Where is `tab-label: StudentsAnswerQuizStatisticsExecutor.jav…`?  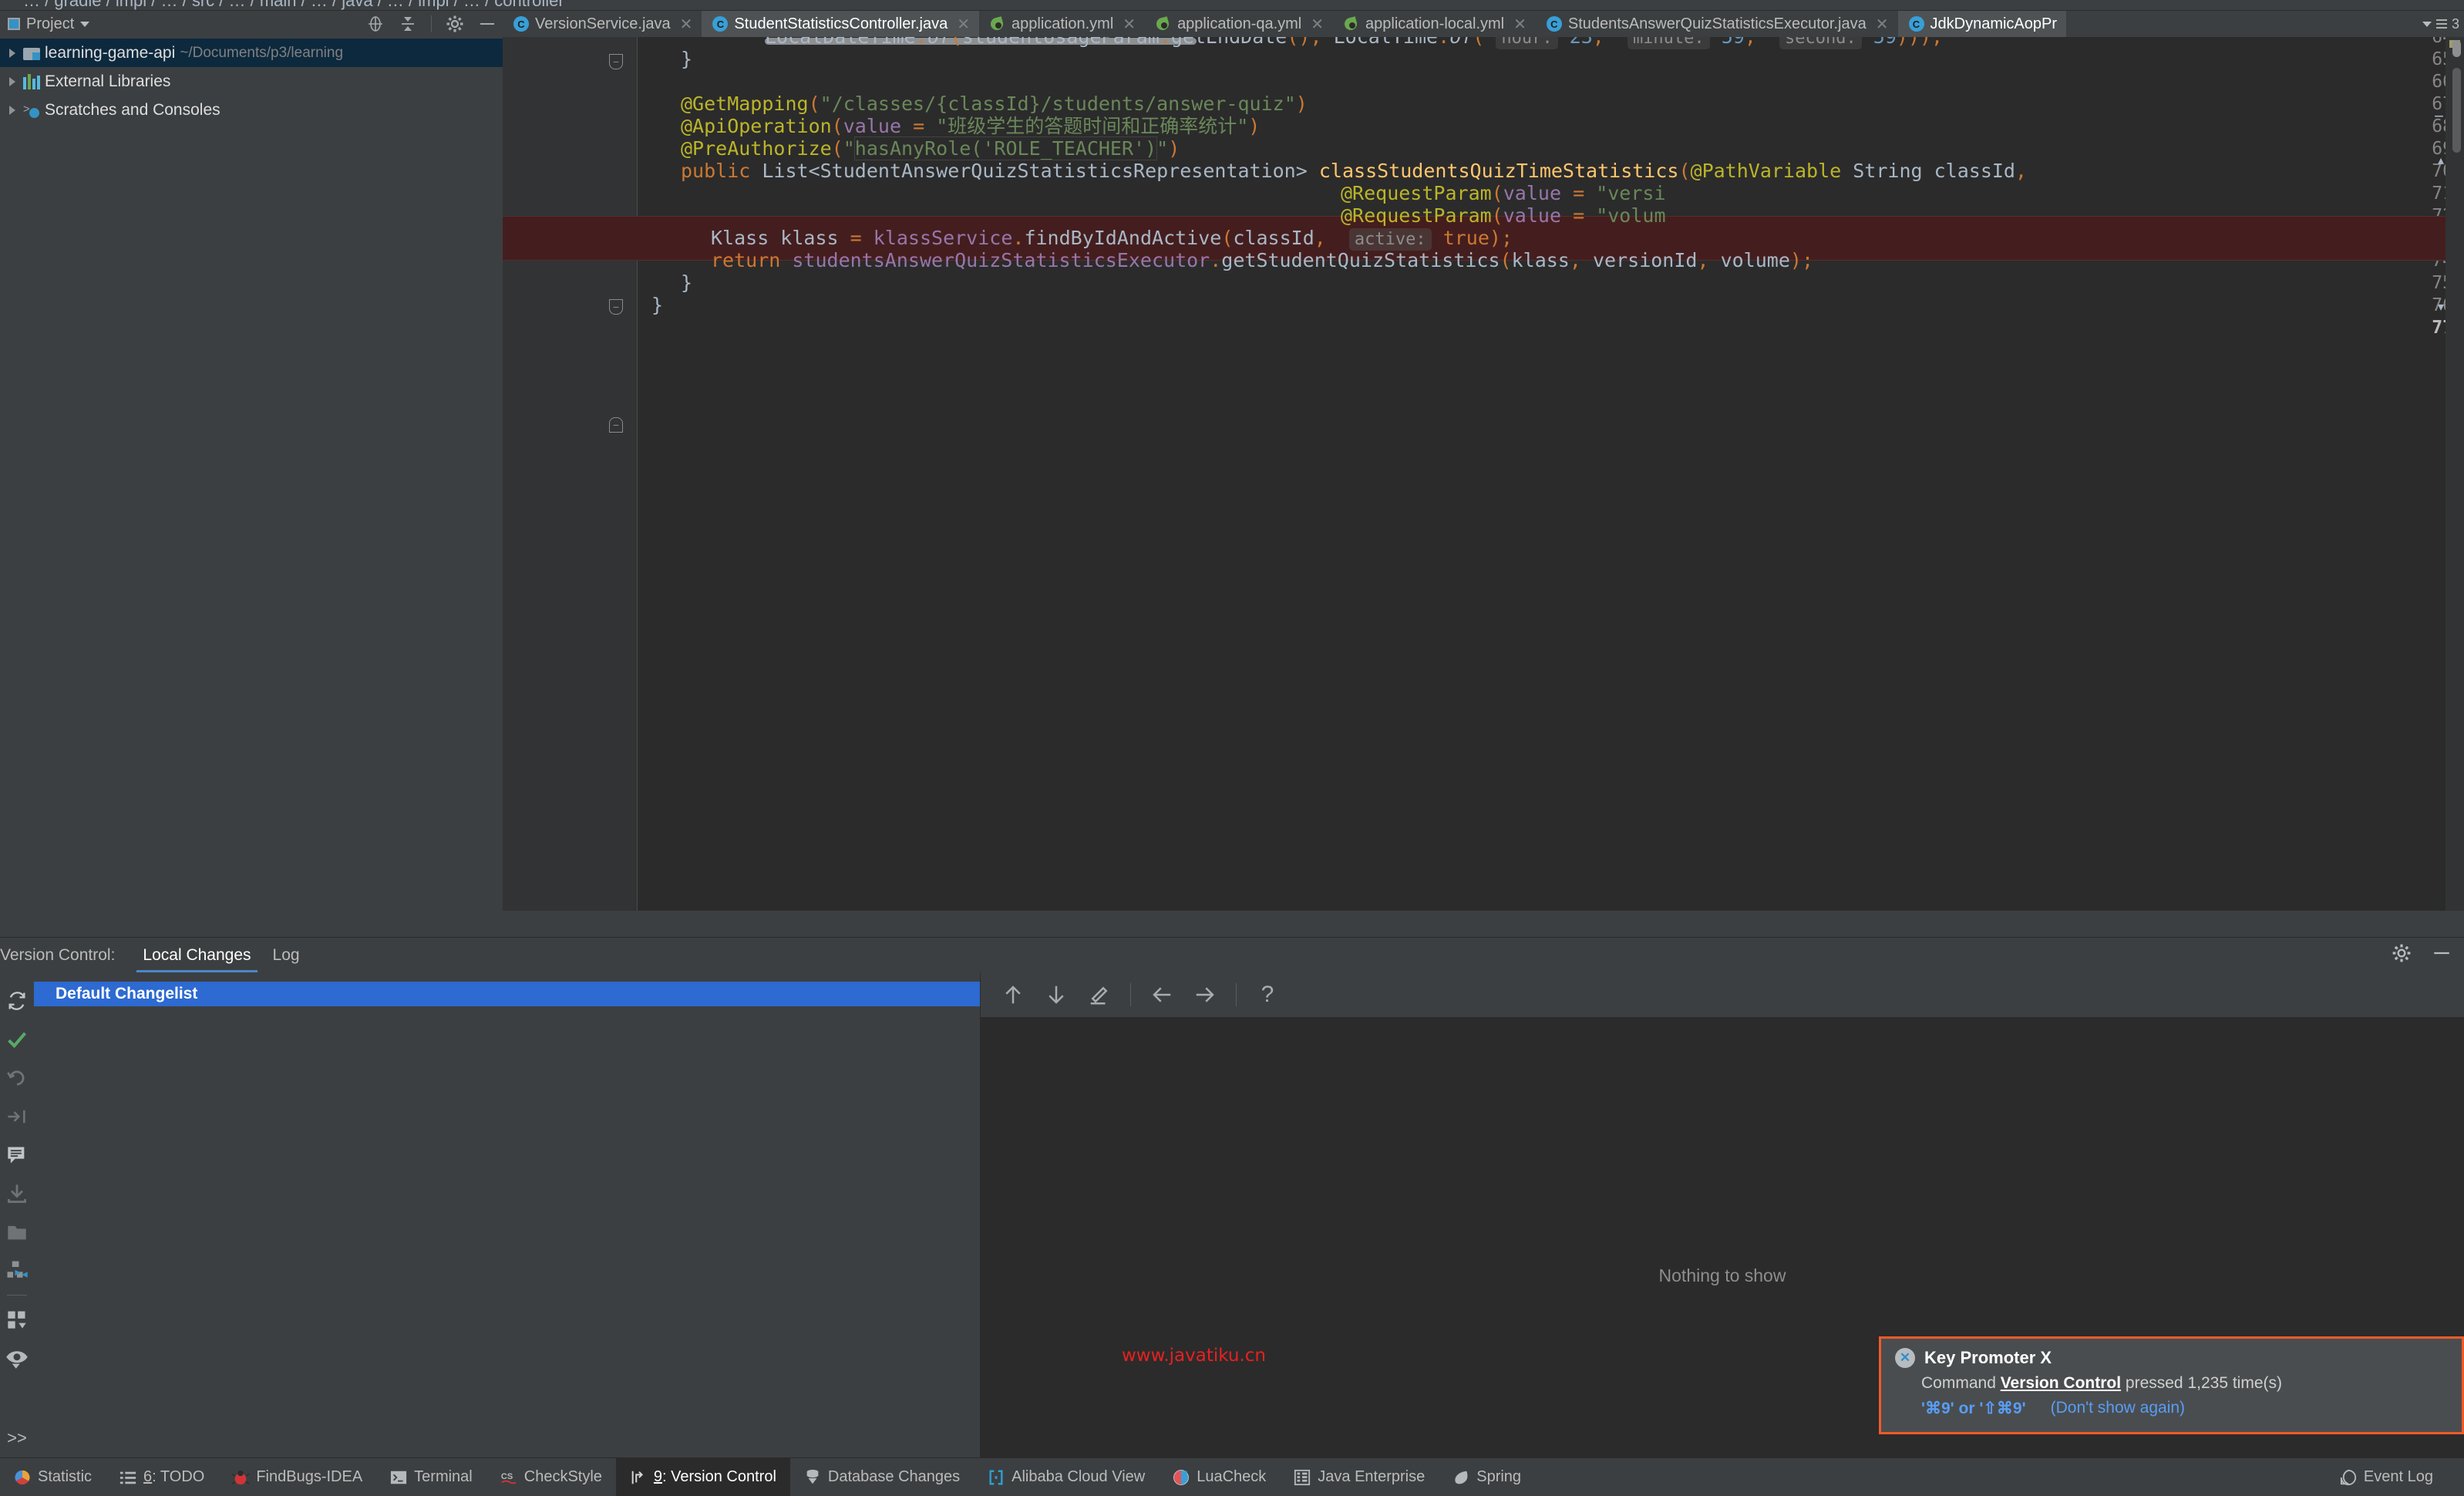
tab-label: StudentsAnswerQuizStatisticsExecutor.jav… is located at coordinates (1717, 24).